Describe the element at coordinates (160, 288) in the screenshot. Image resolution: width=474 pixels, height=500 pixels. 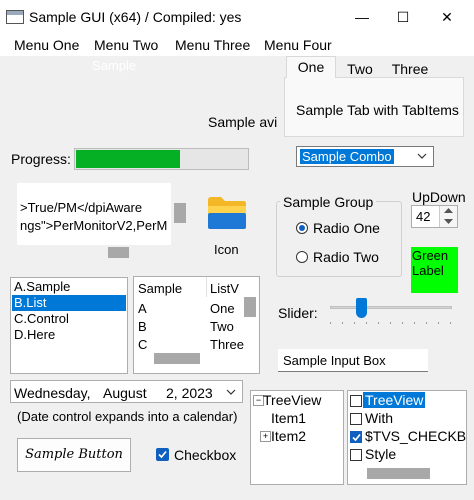
I see `listview-column-header: Sample` at that location.